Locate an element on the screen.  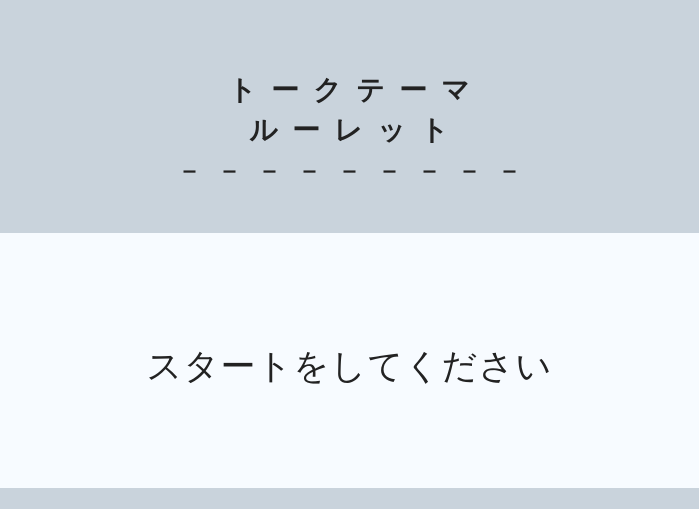
status-message: スタートをしてください is located at coordinates (349, 367).